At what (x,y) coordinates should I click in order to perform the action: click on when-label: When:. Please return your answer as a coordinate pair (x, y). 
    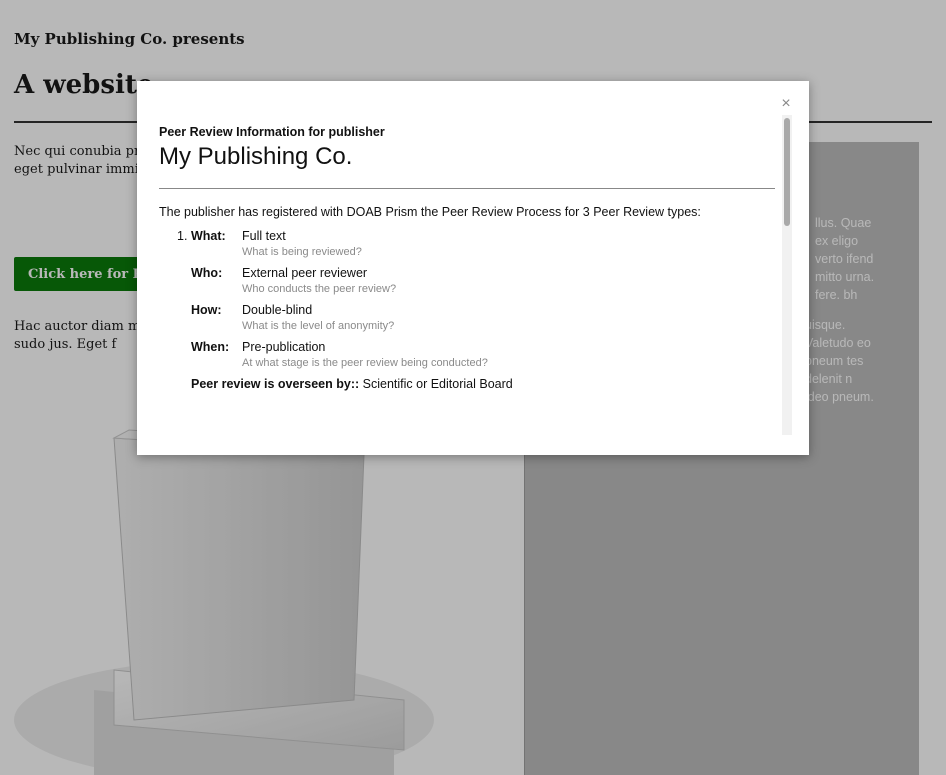
    Looking at the image, I should click on (210, 347).